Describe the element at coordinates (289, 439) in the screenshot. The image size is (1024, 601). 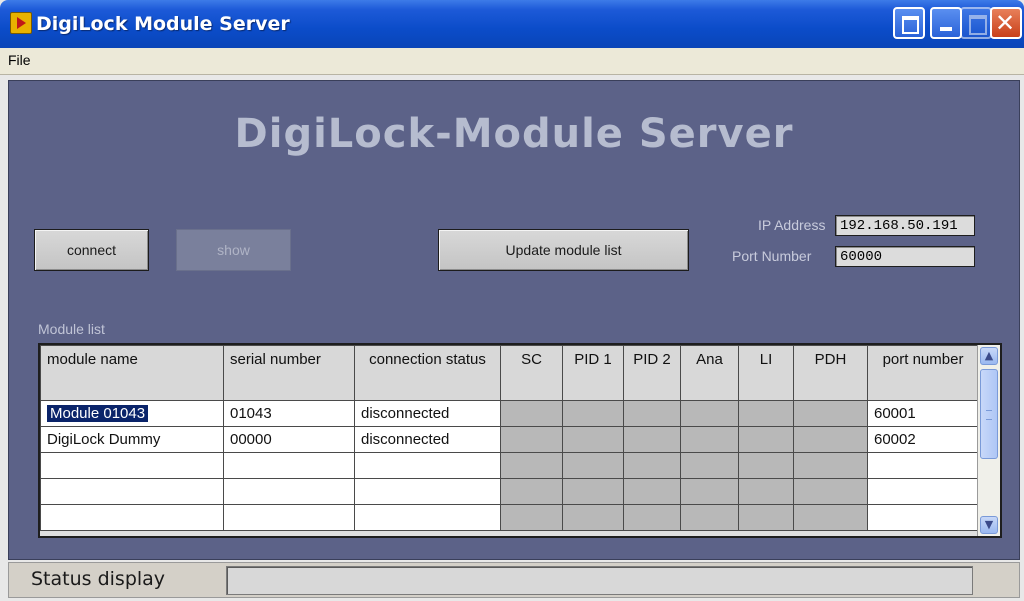
I see `table-cell: 00000` at that location.